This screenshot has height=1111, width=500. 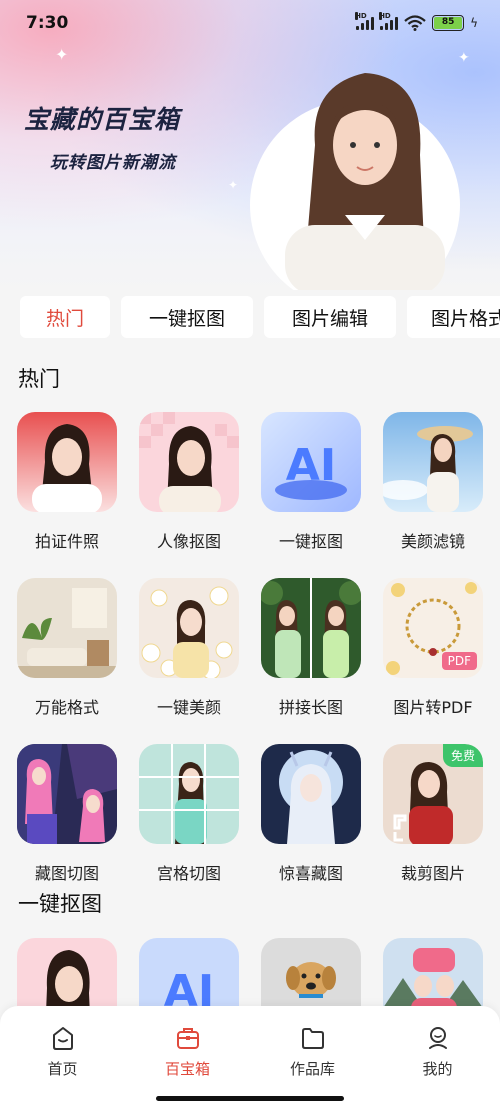 I want to click on wifi-icon, so click(x=415, y=23).